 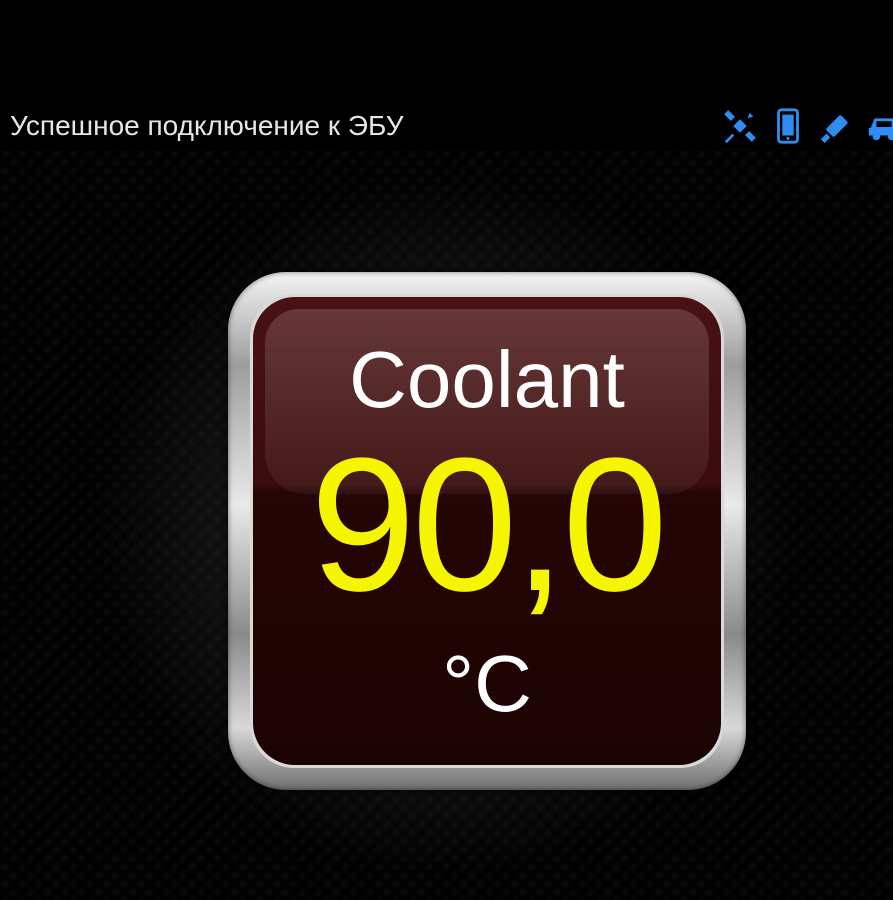 I want to click on top-blank-area, so click(x=446, y=50).